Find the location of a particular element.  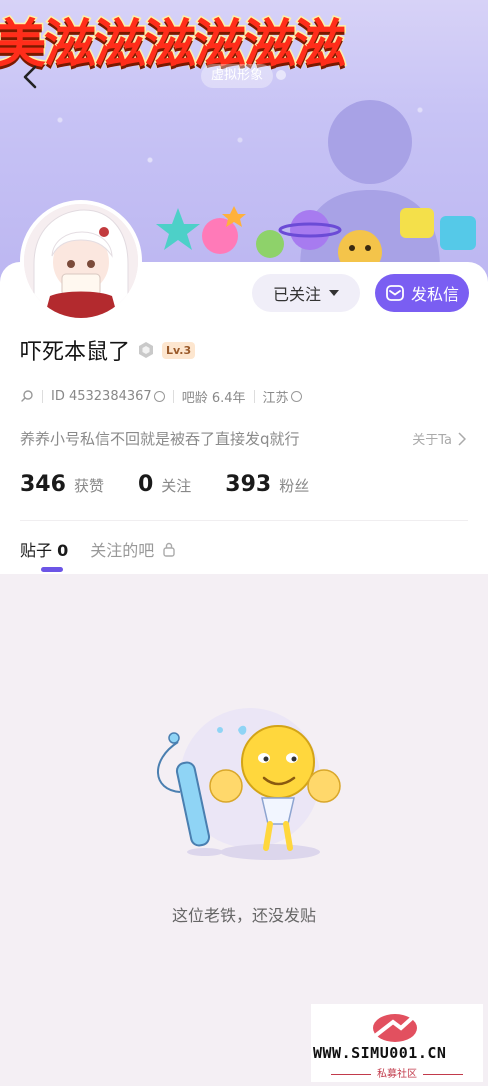

stat-likes: 346 获赞 is located at coordinates (62, 484).